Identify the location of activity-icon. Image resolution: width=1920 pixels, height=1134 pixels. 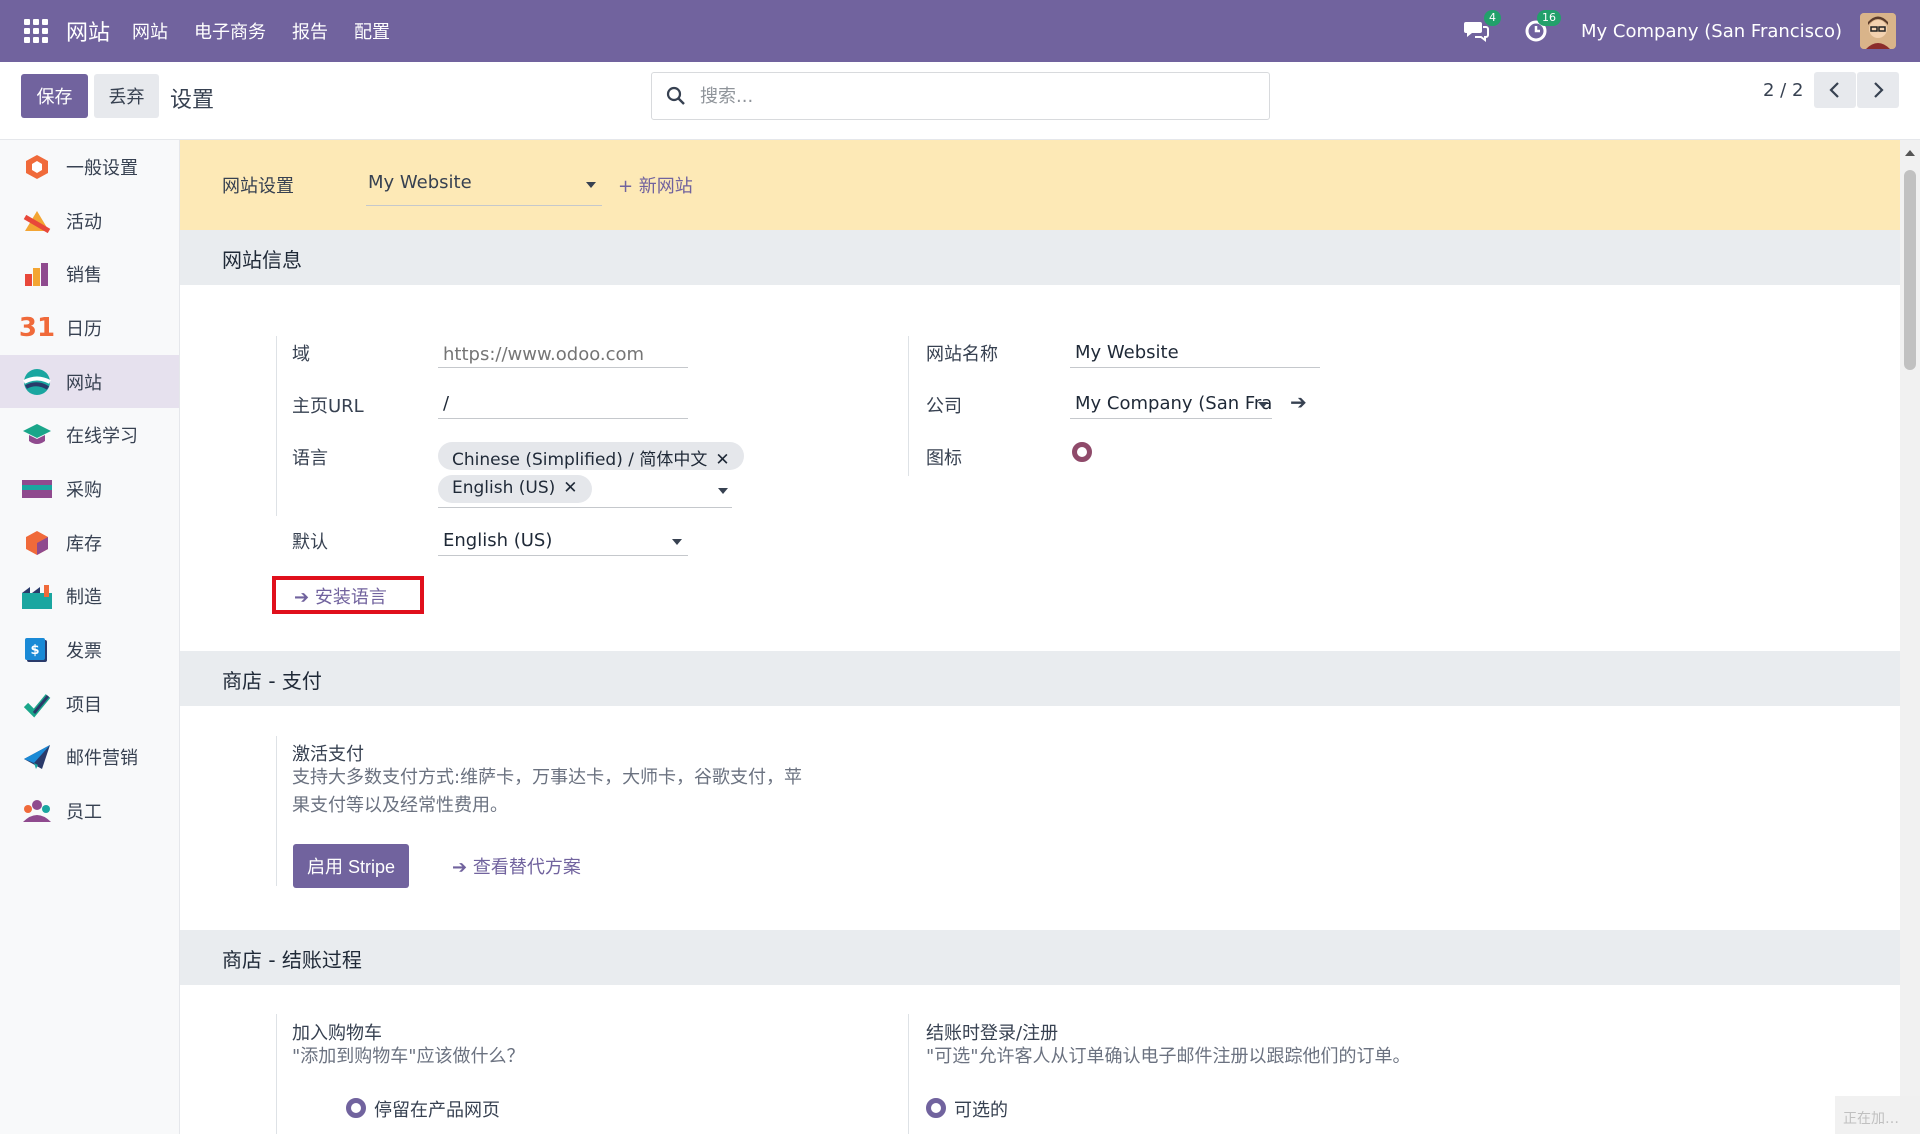
(37, 221).